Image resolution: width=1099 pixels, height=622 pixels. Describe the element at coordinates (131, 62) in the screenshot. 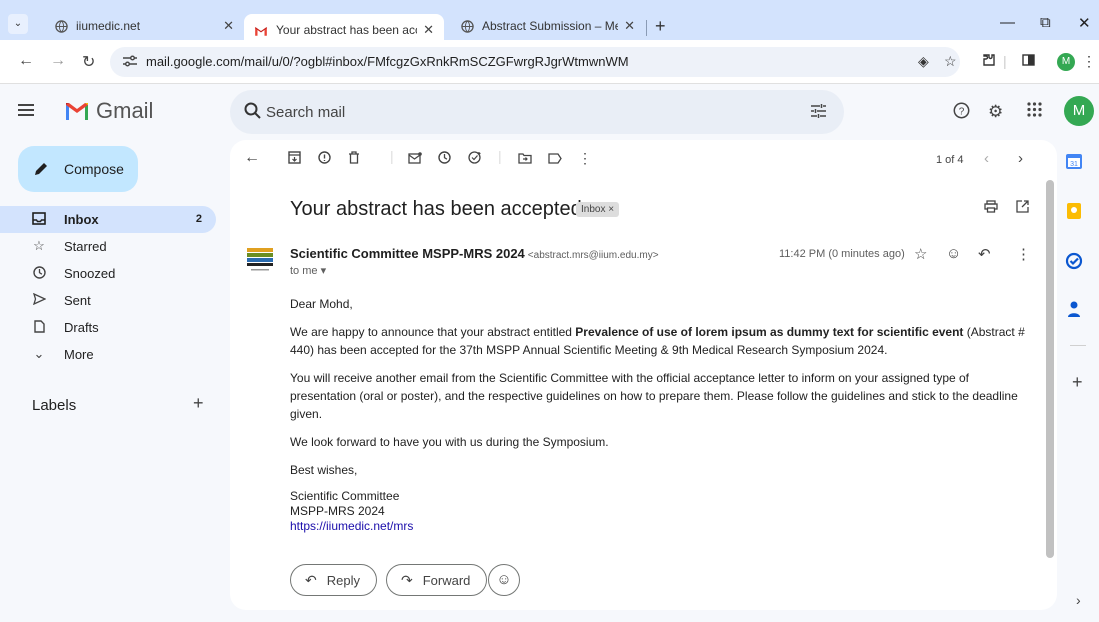

I see `site-settings-icon` at that location.